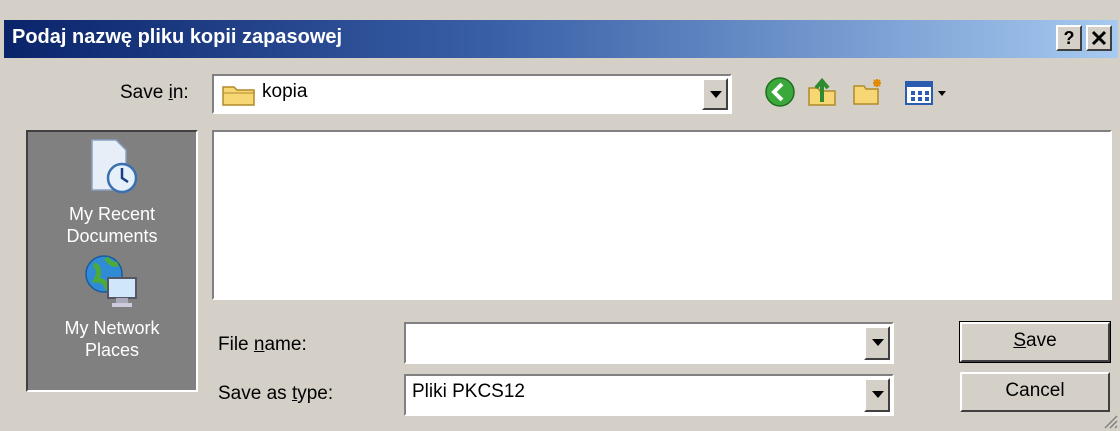  Describe the element at coordinates (926, 92) in the screenshot. I see `views-menu-icon` at that location.